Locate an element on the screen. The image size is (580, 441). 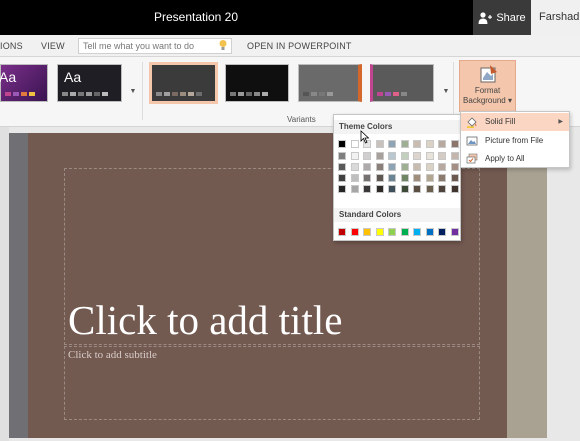
person-add-icon is located at coordinates (485, 17).